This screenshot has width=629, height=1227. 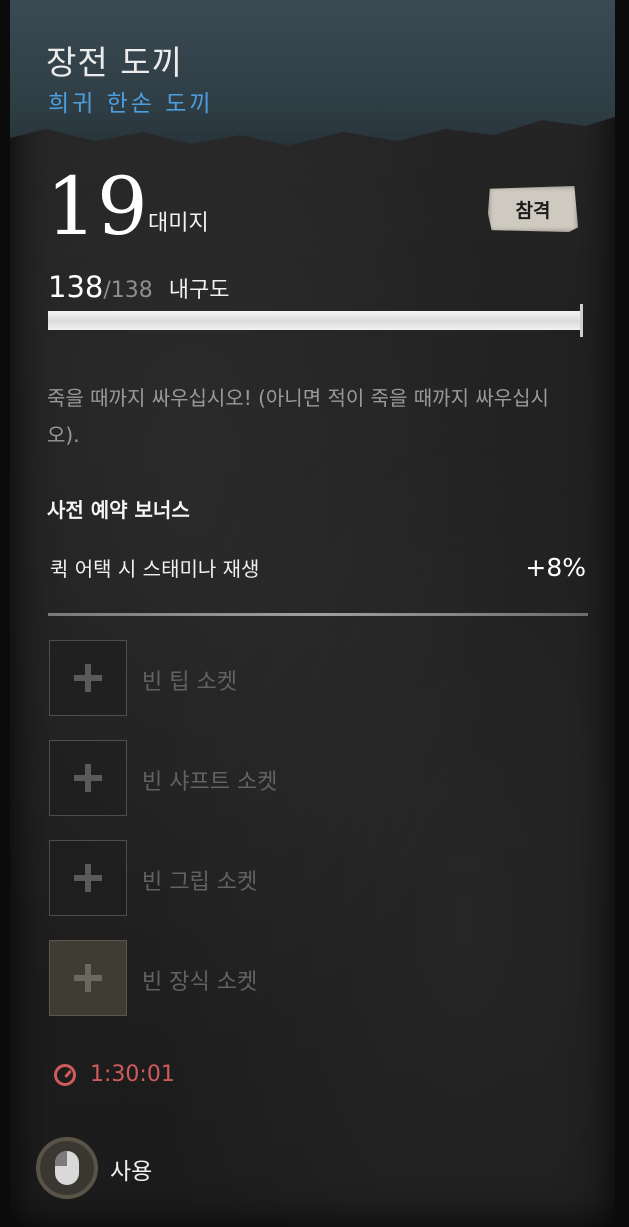 I want to click on durability-row: 138 /138 내구도, so click(x=139, y=287).